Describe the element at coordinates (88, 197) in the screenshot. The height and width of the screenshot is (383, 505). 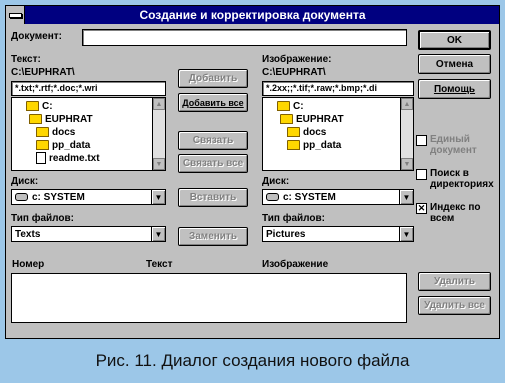
I see `text-disk-select: c: SYSTEM ▼` at that location.